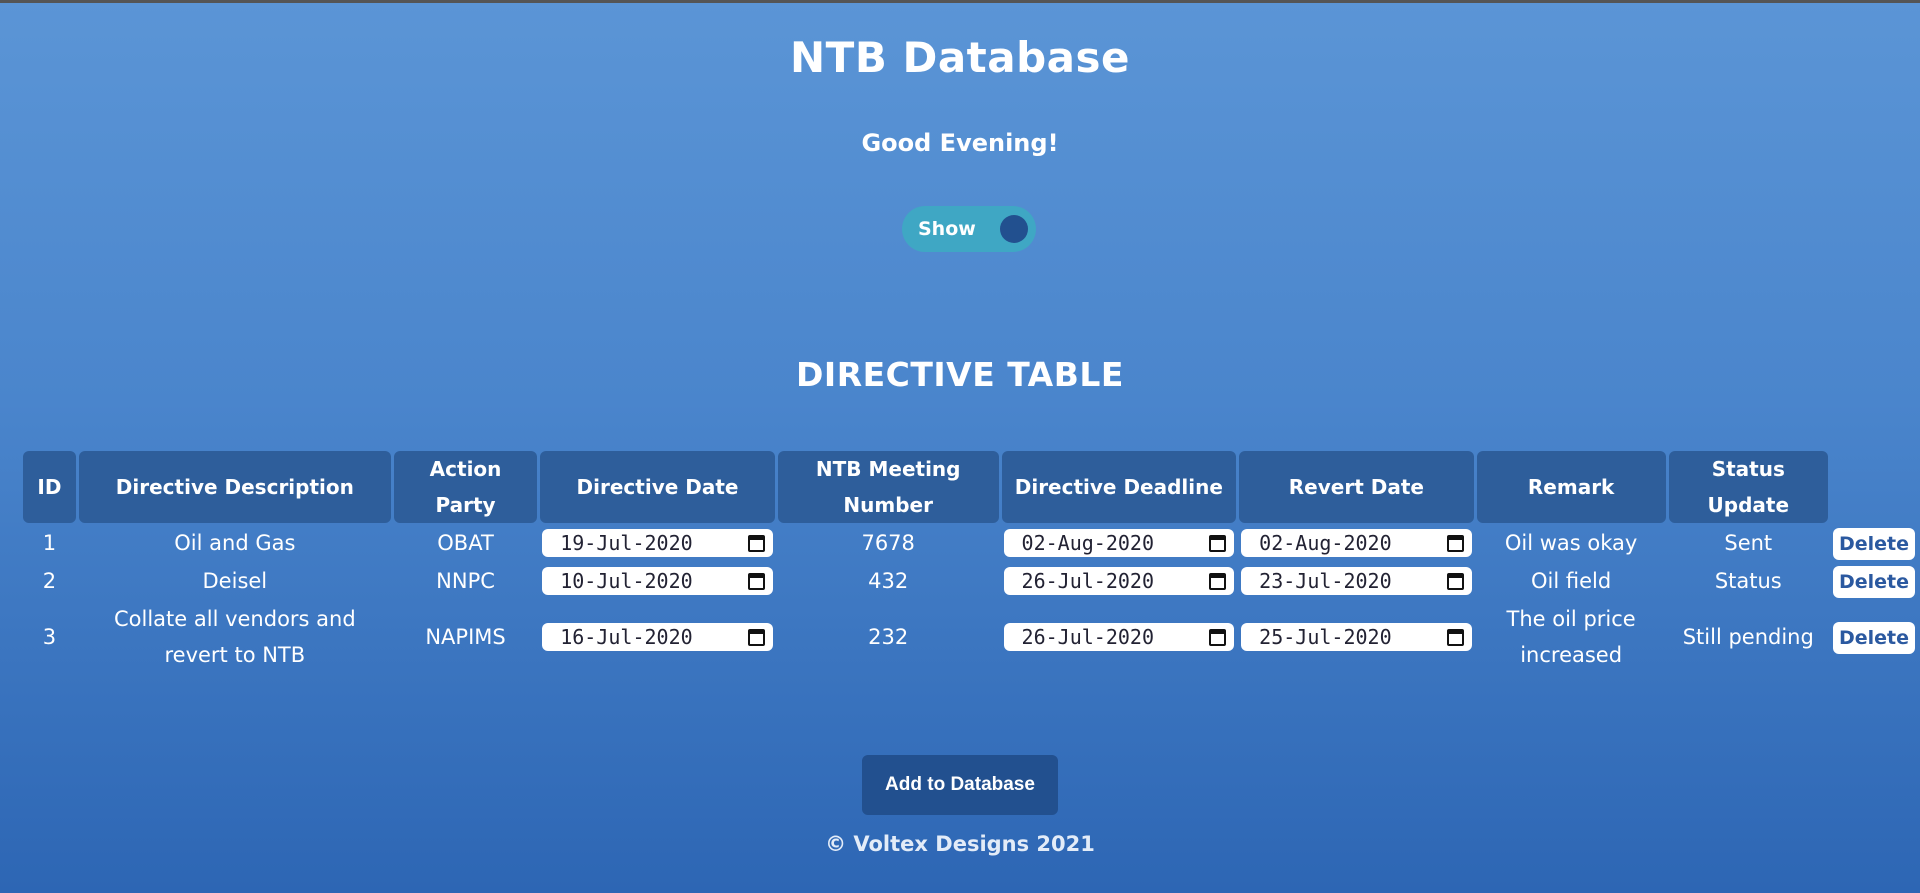  Describe the element at coordinates (888, 581) in the screenshot. I see `cell-meeting-number: 432` at that location.